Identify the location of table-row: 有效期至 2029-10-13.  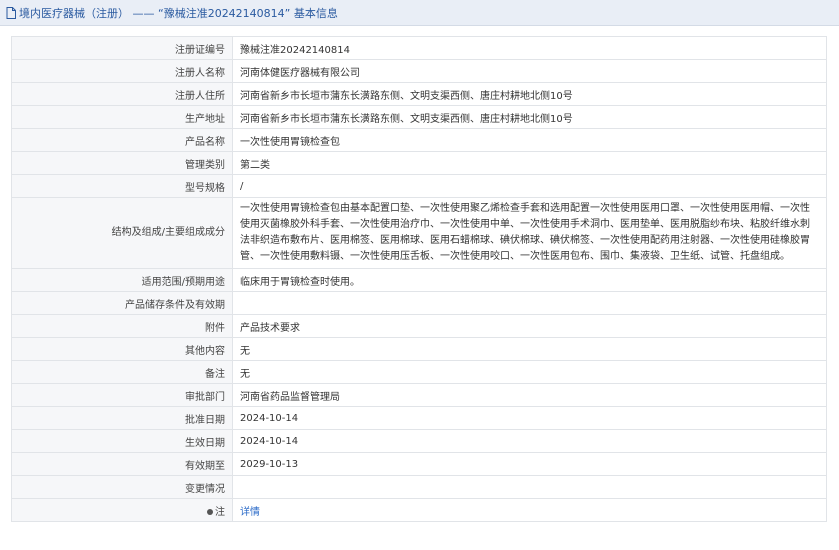
(419, 464).